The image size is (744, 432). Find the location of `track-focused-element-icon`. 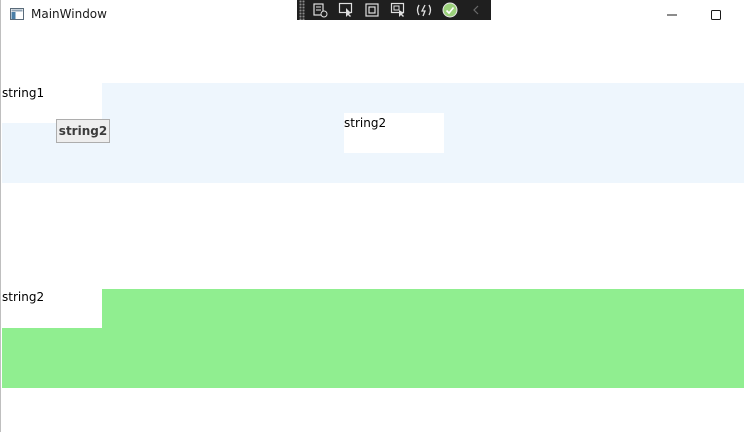

track-focused-element-icon is located at coordinates (398, 10).